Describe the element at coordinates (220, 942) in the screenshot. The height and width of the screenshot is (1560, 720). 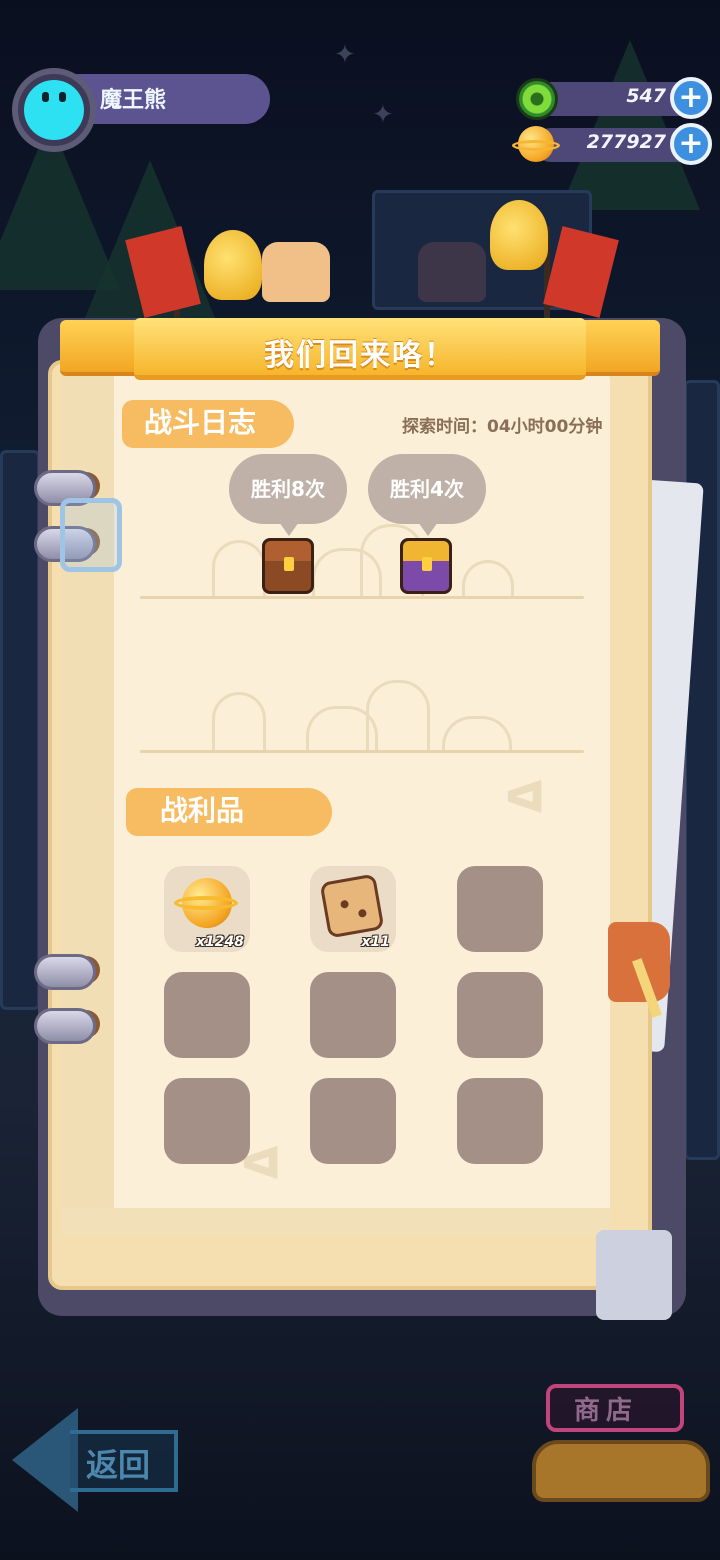
I see `loot-count: x1248` at that location.